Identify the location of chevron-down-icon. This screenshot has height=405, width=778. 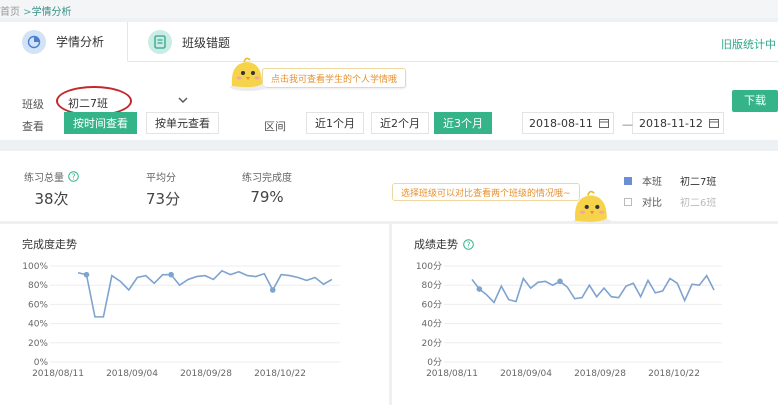
(183, 100).